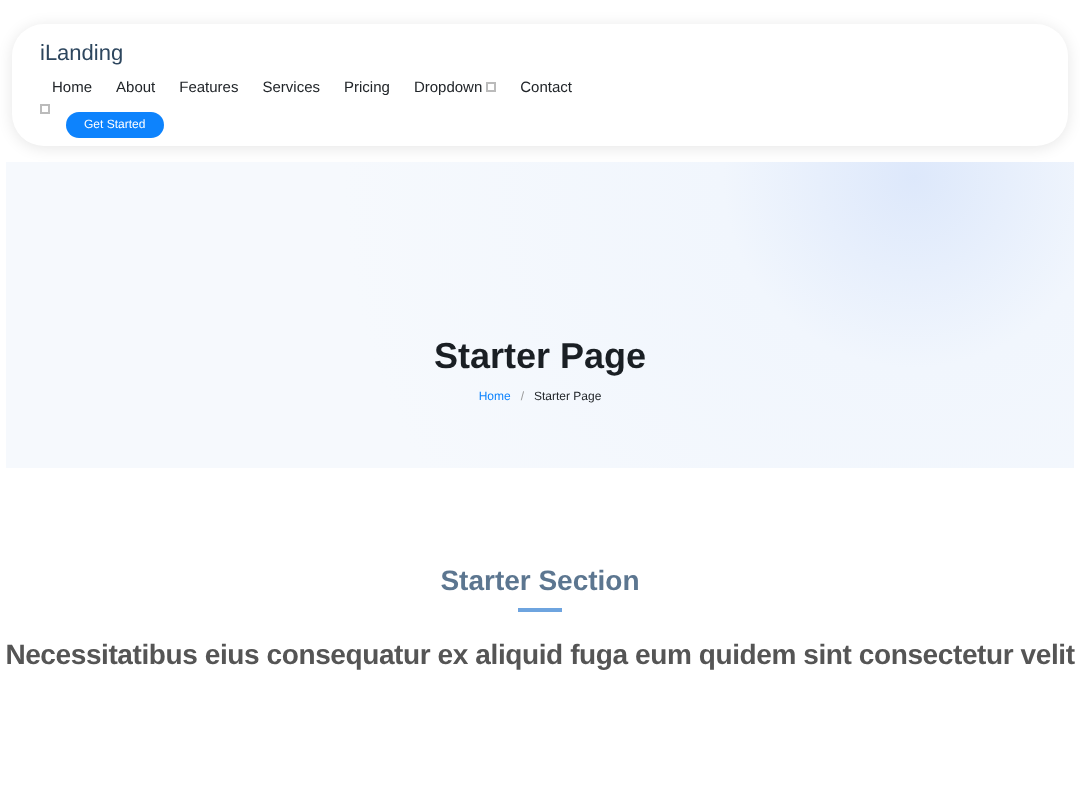 The height and width of the screenshot is (810, 1080). What do you see at coordinates (45, 109) in the screenshot?
I see `menu-icon` at bounding box center [45, 109].